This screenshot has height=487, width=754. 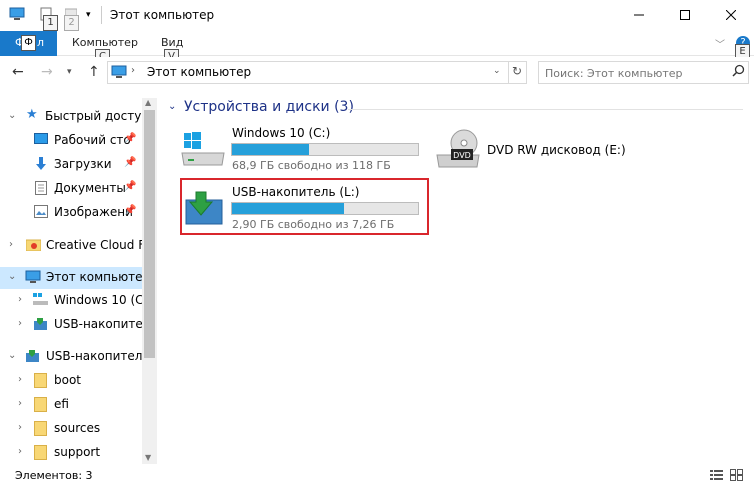 What do you see at coordinates (71, 213) in the screenshot?
I see `sidebar-item-pictures: Изображени 📌` at bounding box center [71, 213].